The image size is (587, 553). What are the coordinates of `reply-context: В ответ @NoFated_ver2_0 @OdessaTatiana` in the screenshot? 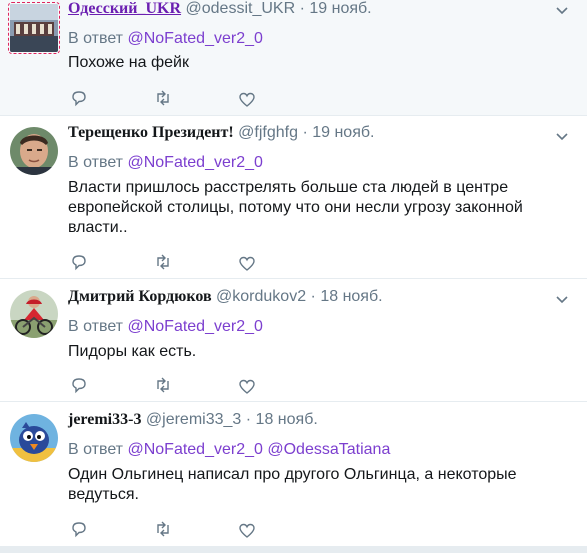 It's located at (229, 450).